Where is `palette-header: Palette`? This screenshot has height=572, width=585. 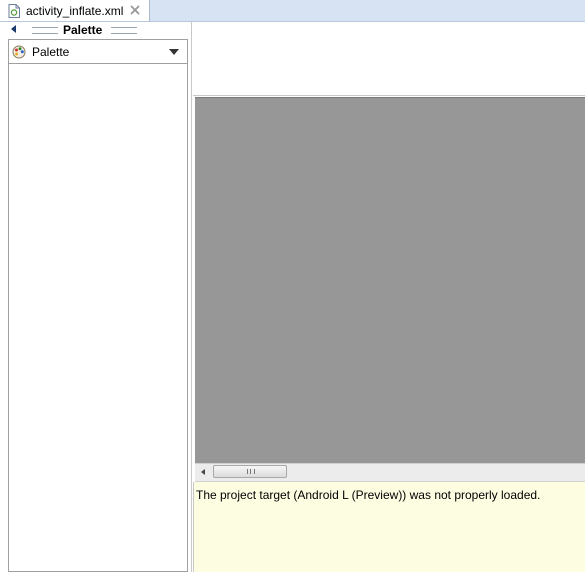 palette-header: Palette is located at coordinates (95, 30).